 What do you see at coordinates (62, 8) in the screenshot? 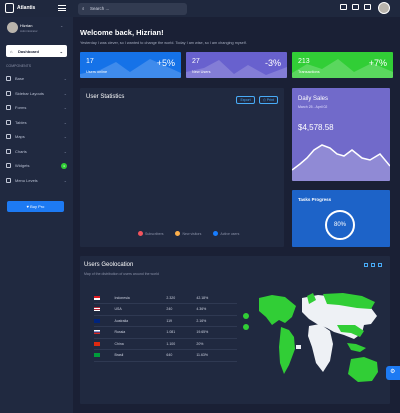
I see `menu-toggle-icon` at bounding box center [62, 8].